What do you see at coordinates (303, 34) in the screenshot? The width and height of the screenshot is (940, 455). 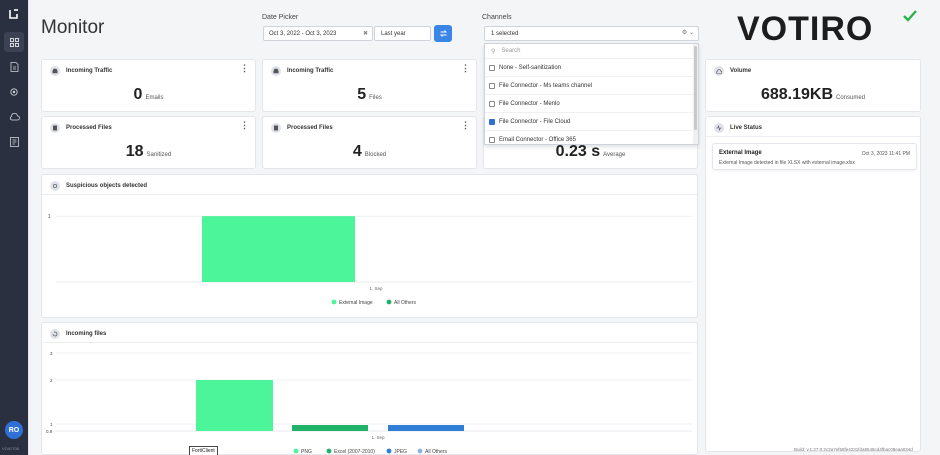 I see `date-range-value: Oct 3, 2022 - Oct 3, 2023` at bounding box center [303, 34].